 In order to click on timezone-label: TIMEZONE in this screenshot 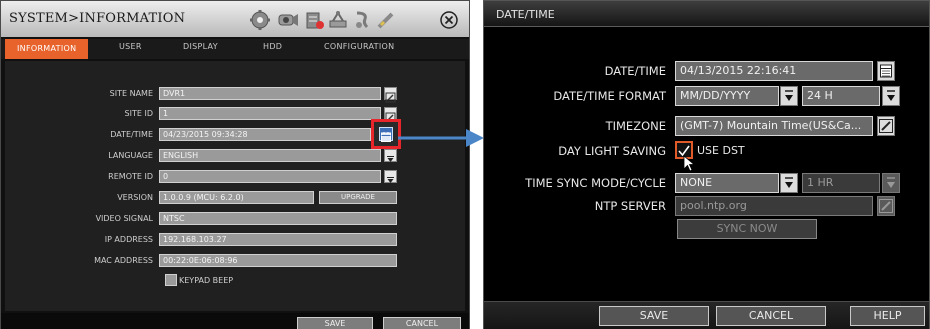, I will do `click(635, 126)`.